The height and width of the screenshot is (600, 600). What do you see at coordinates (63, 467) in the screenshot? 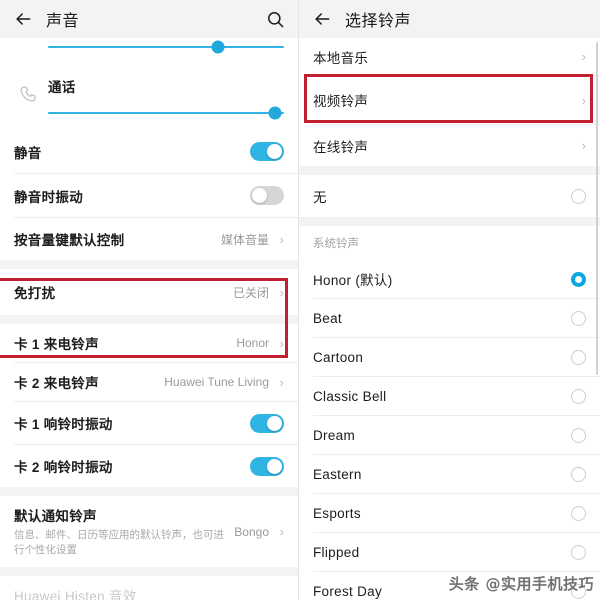
I see `row-label: 卡 2 响铃时振动` at bounding box center [63, 467].